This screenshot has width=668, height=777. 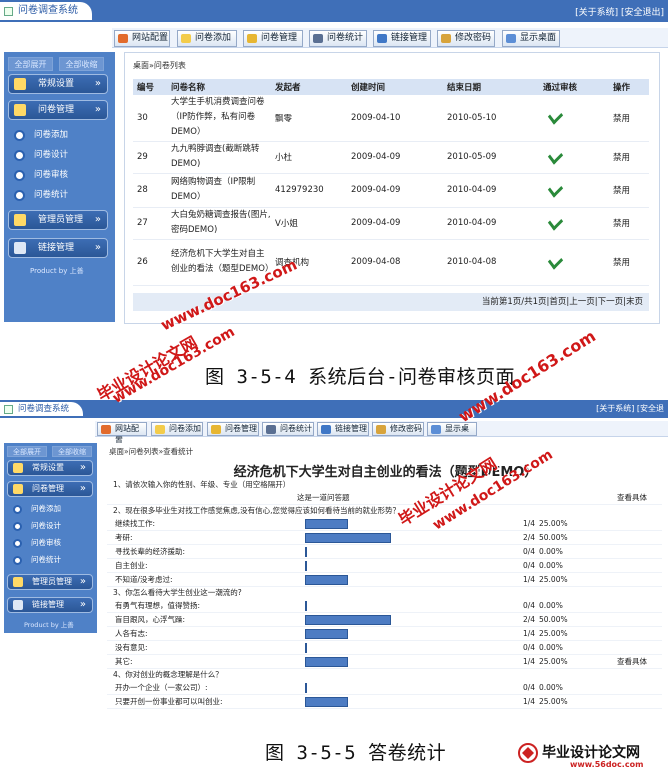 I want to click on nav-show-desktop: 显示桌, so click(x=452, y=429).